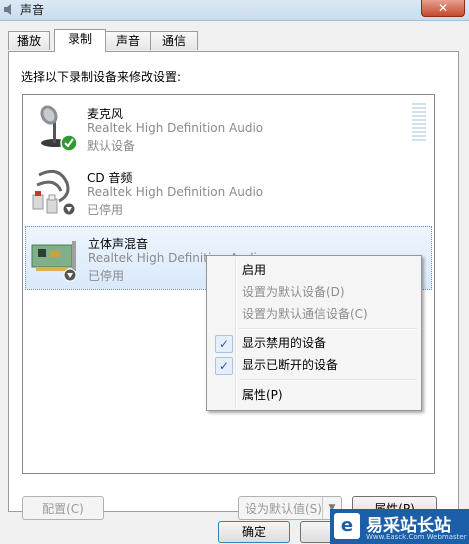 Image resolution: width=469 pixels, height=544 pixels. What do you see at coordinates (63, 508) in the screenshot?
I see `configure-button: 配置(C)` at bounding box center [63, 508].